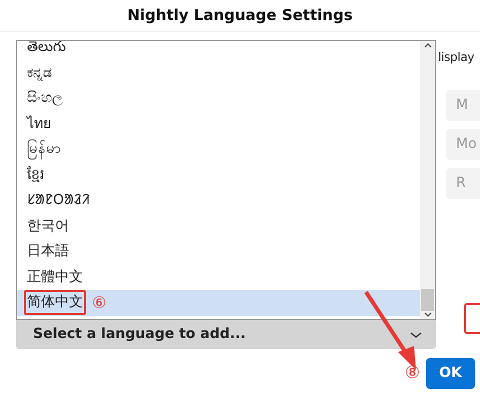 The height and width of the screenshot is (400, 480). What do you see at coordinates (218, 73) in the screenshot?
I see `language-option: ಕನ್ನಡ` at bounding box center [218, 73].